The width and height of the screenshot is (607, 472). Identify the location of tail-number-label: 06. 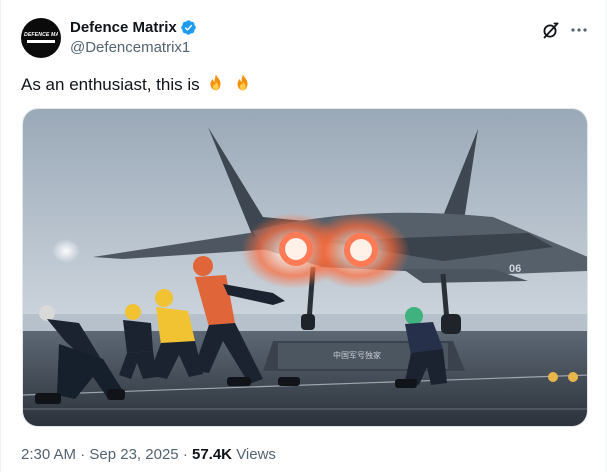
(515, 269).